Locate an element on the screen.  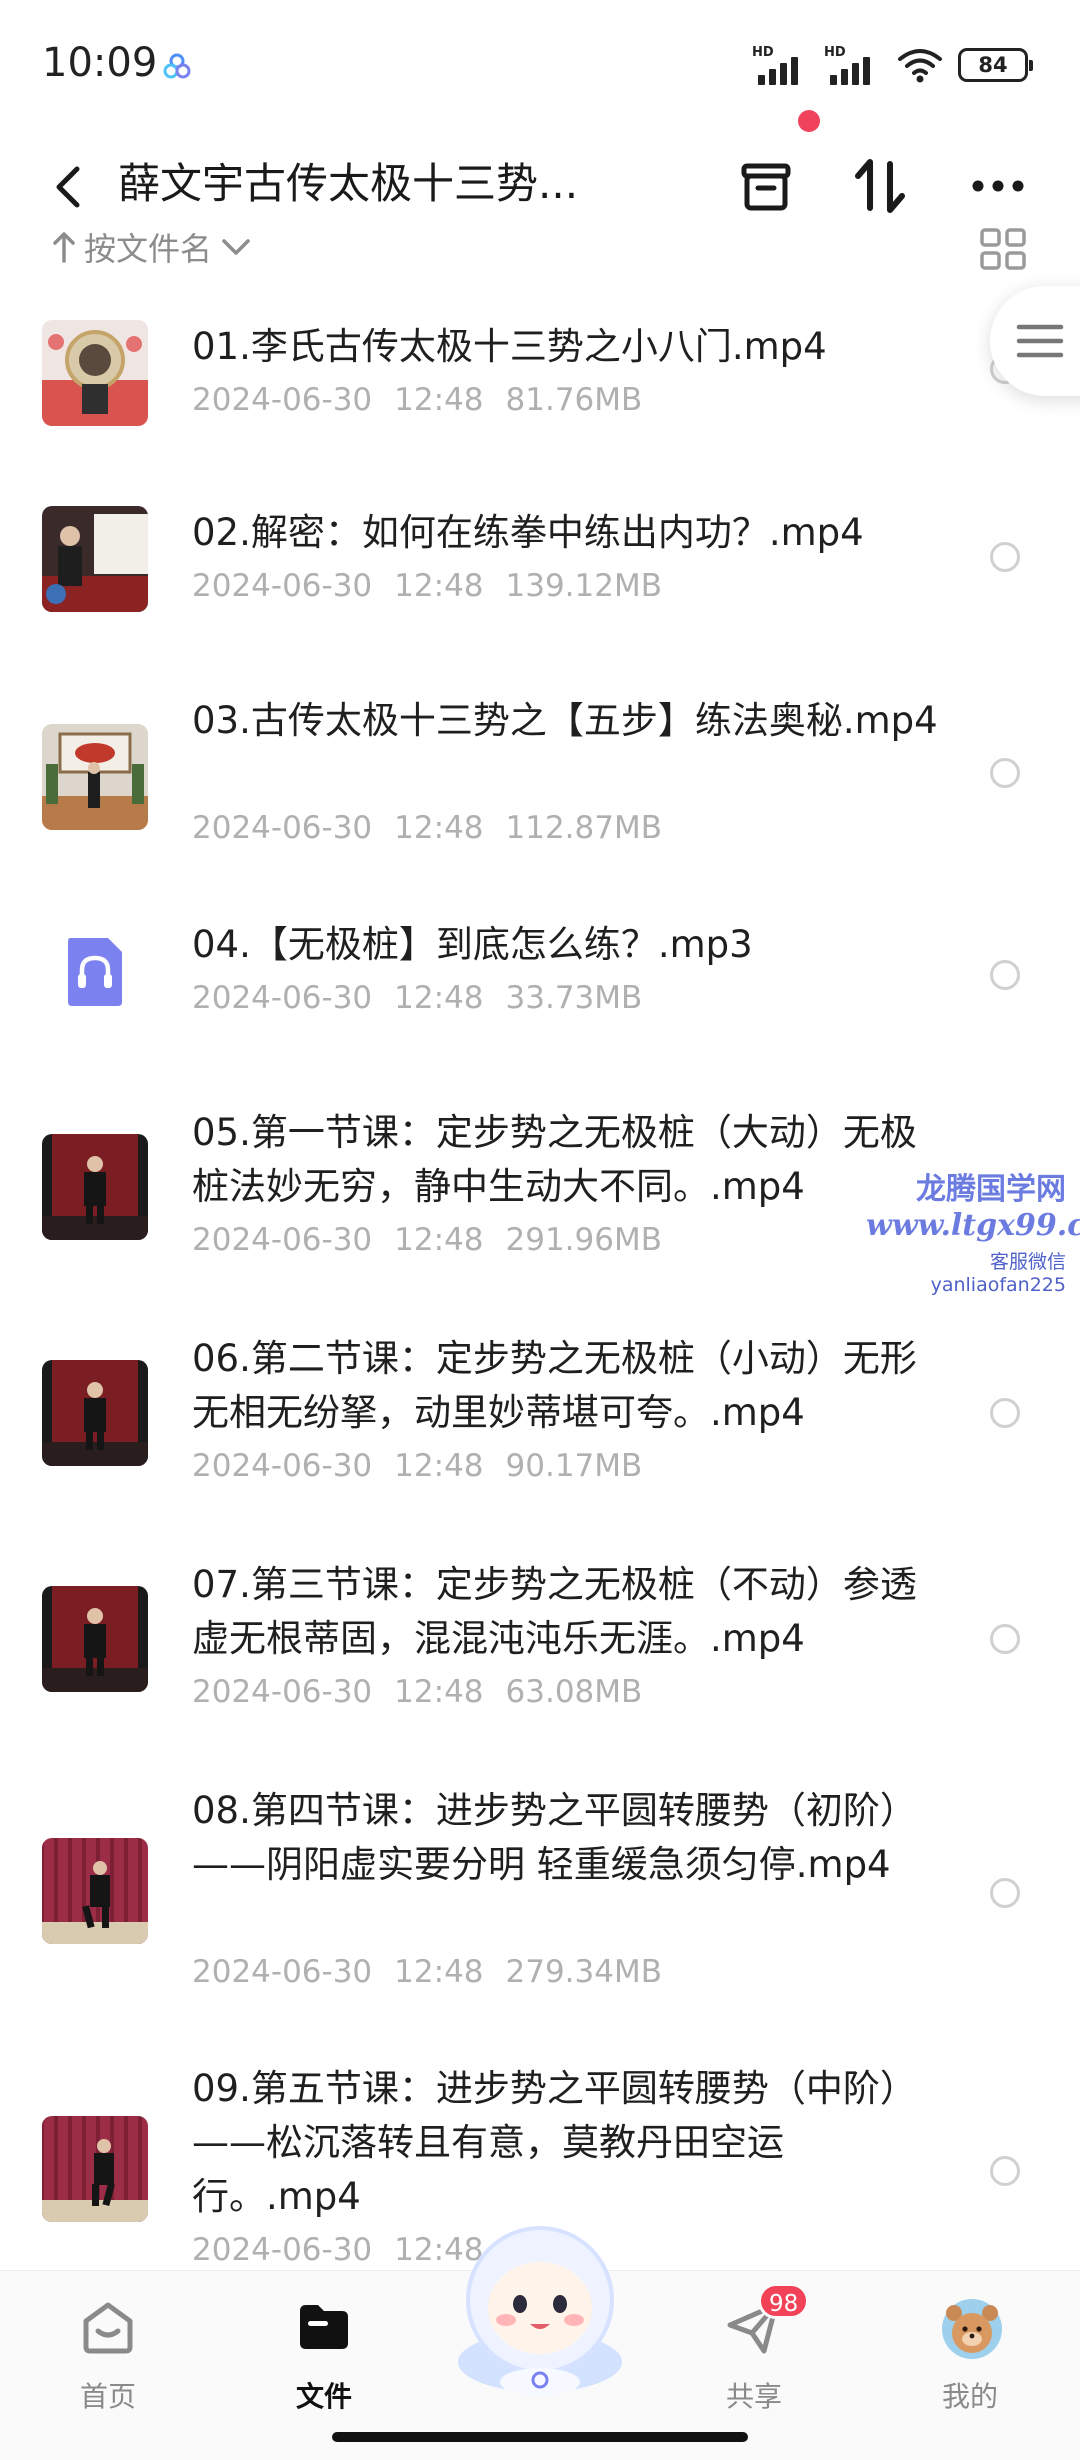
file-meta: 2024-06-30 12:48 63.08MB is located at coordinates (417, 1692).